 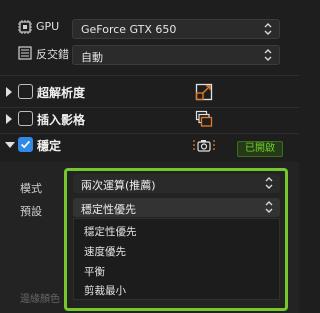 What do you see at coordinates (25, 91) in the screenshot?
I see `super-resolution-checkbox` at bounding box center [25, 91].